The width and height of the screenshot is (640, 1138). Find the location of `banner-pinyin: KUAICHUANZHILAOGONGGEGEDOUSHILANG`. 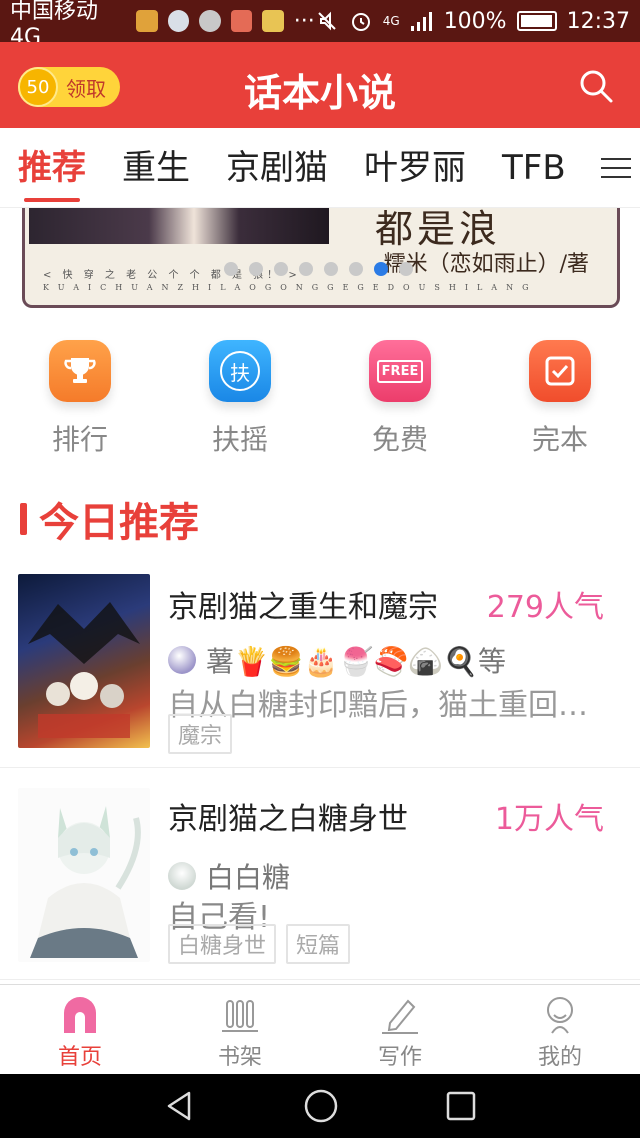

banner-pinyin: KUAICHUANZHILAOGONGGEGEDOUSHILANG is located at coordinates (290, 287).